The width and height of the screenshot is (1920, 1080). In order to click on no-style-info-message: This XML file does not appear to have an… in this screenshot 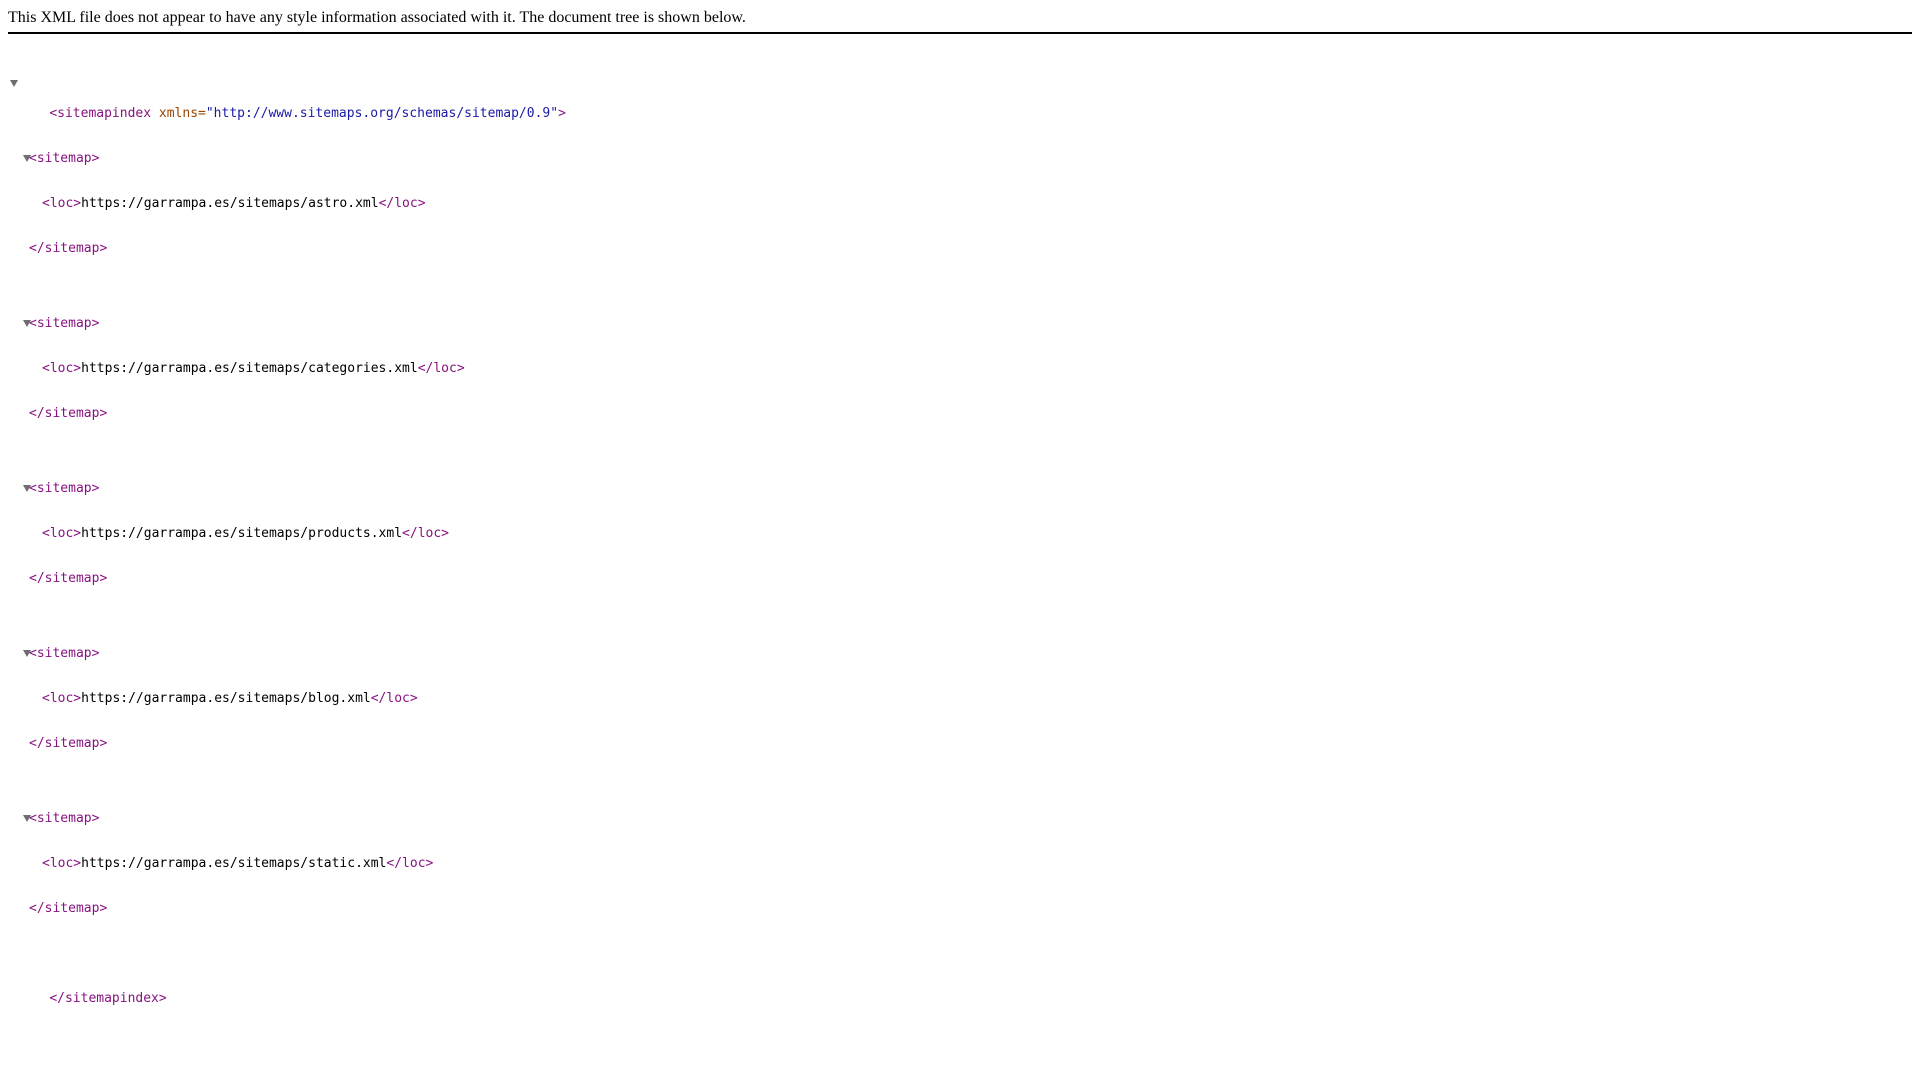, I will do `click(960, 21)`.